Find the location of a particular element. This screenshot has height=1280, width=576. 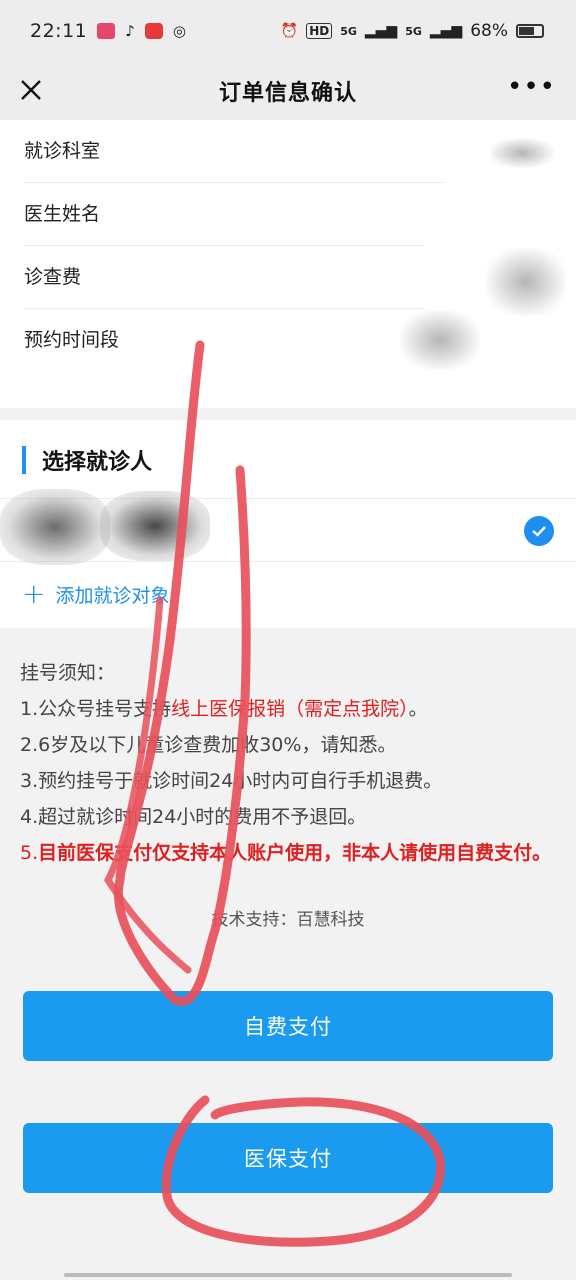

notice-item-3: 3.预约挂号于就诊时间24小时内可自行手机退费。 is located at coordinates (231, 781).